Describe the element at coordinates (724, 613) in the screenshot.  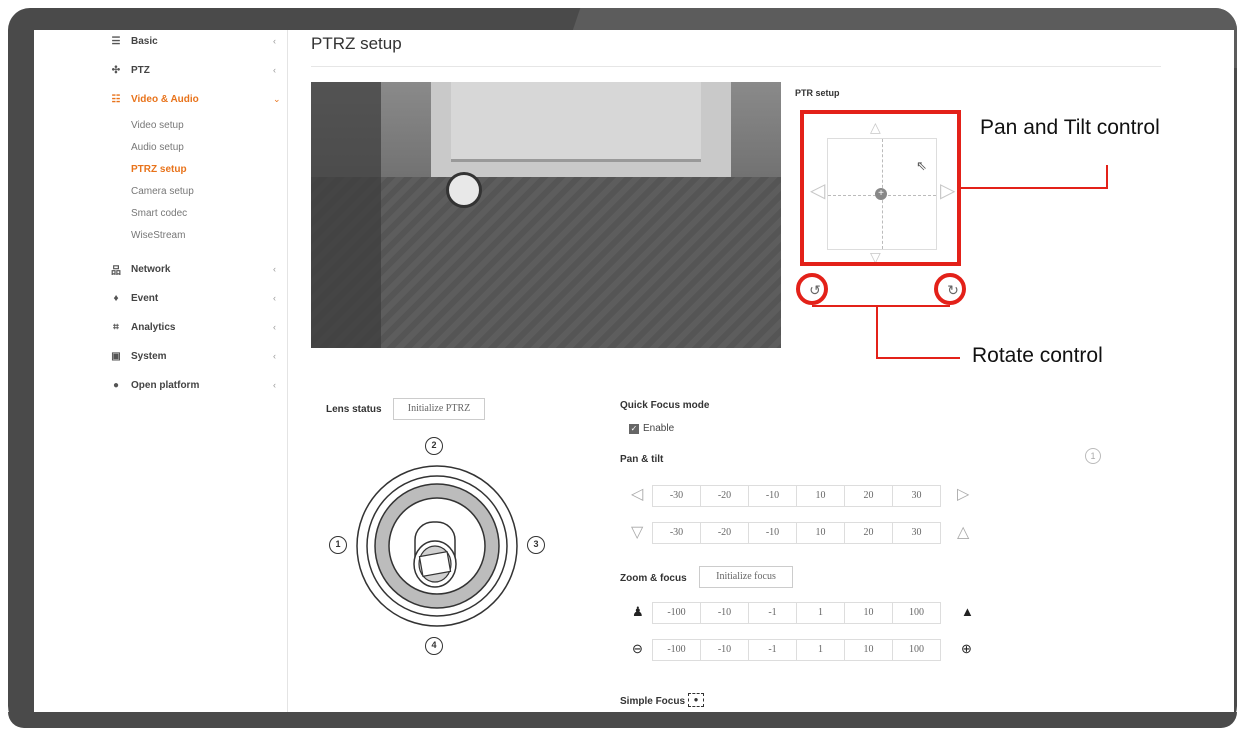
I see `zoom-step-button: -10` at that location.